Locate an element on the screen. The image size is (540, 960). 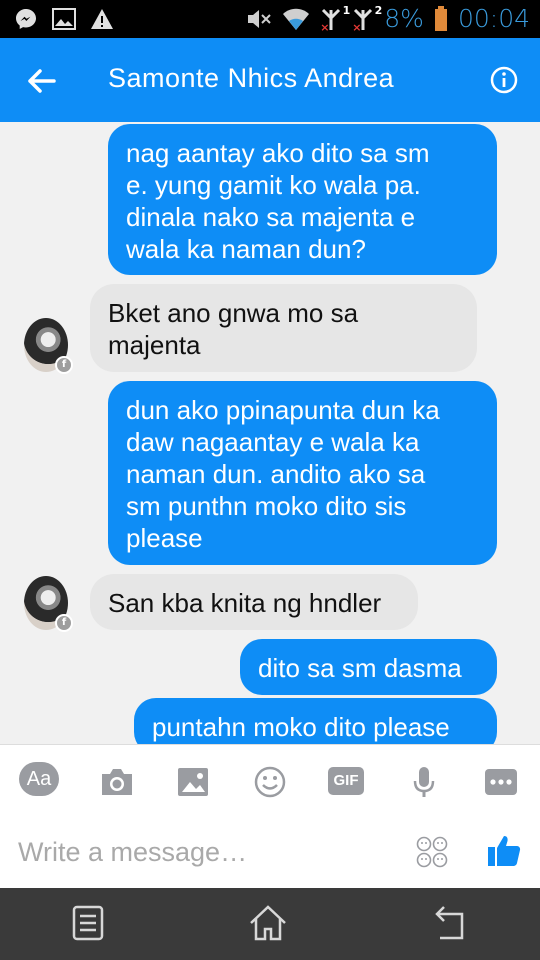
camera-icon is located at coordinates (117, 782).